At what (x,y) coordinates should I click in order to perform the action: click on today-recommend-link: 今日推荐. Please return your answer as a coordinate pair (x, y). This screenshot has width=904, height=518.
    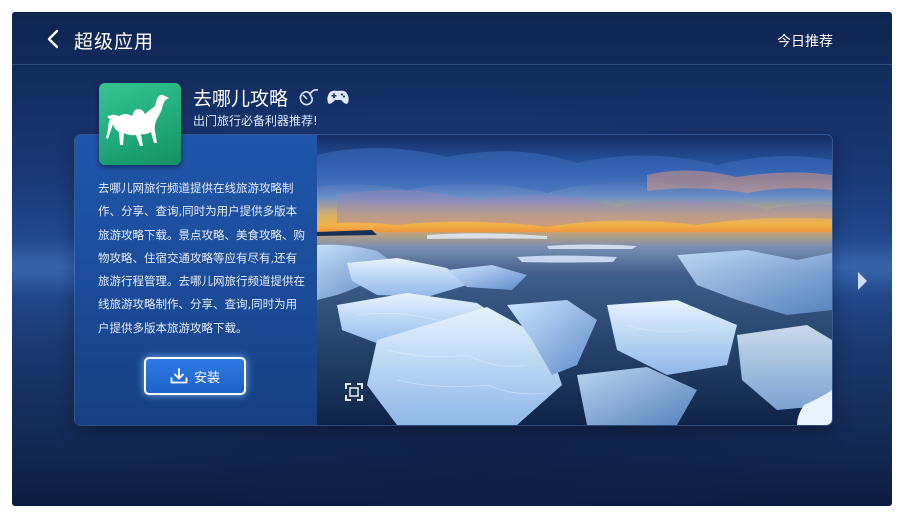
    Looking at the image, I should click on (805, 41).